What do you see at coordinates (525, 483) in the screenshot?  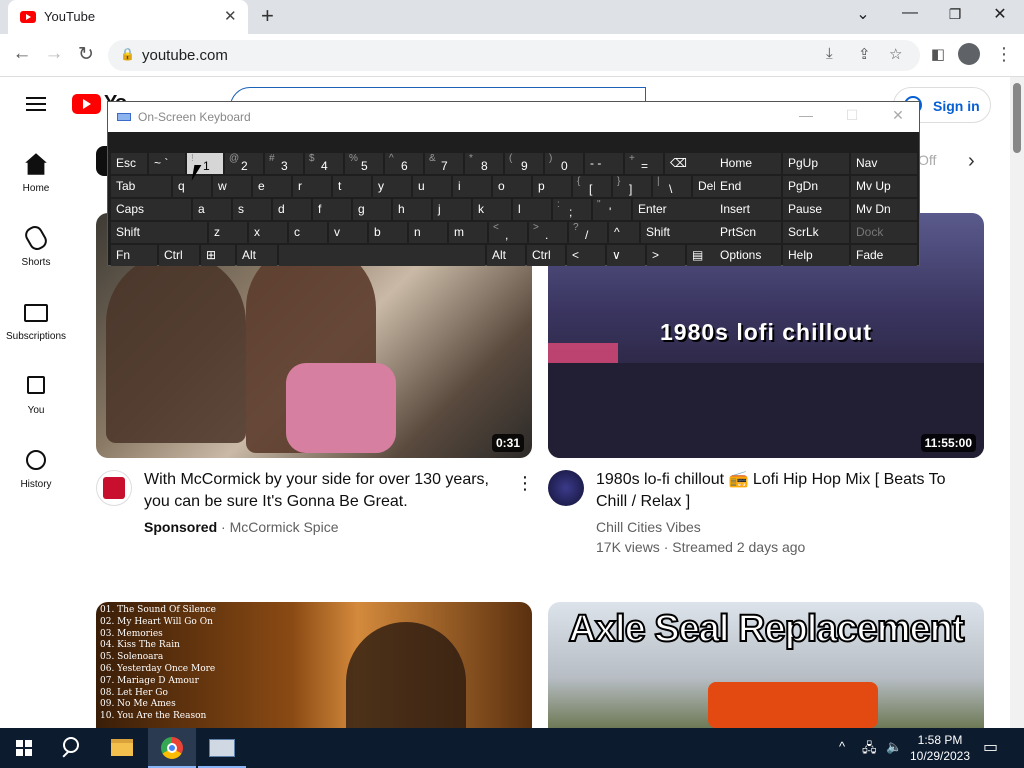 I see `more-options-icon: ⋮` at bounding box center [525, 483].